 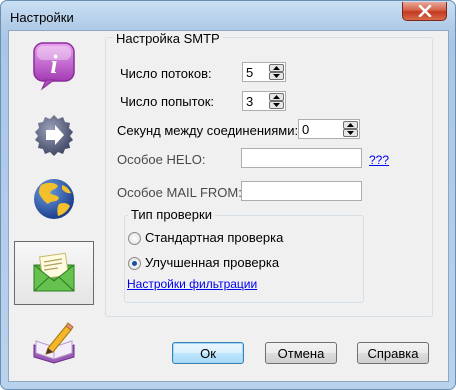 What do you see at coordinates (250, 72) in the screenshot?
I see `threads-value: 5` at bounding box center [250, 72].